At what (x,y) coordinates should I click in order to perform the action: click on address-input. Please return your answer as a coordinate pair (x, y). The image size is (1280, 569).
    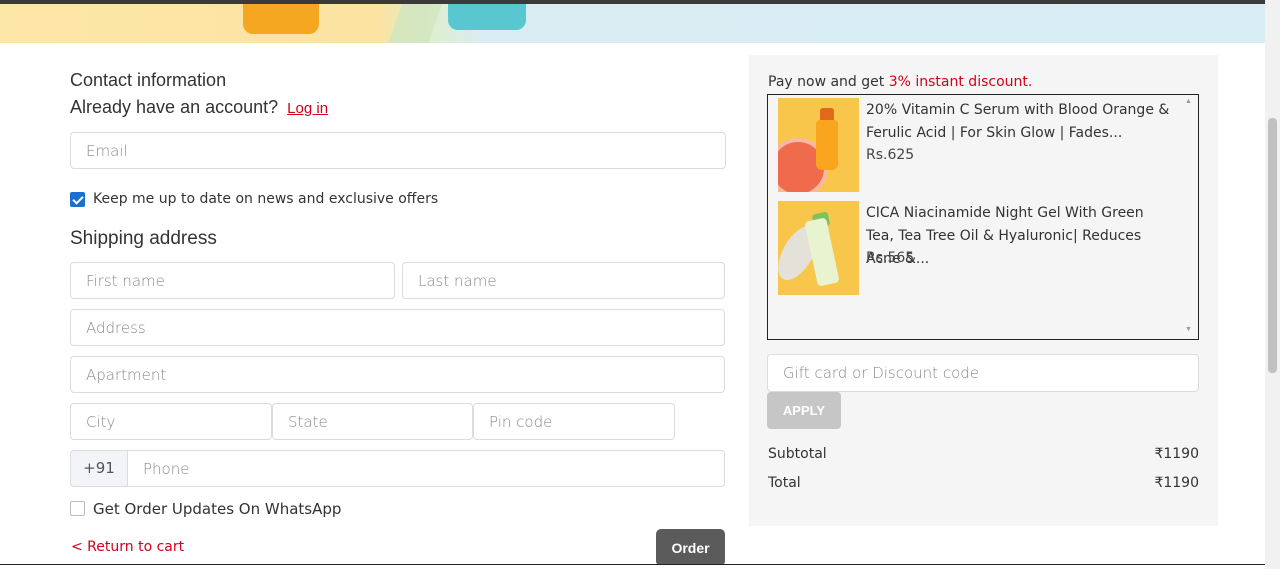
    Looking at the image, I should click on (397, 327).